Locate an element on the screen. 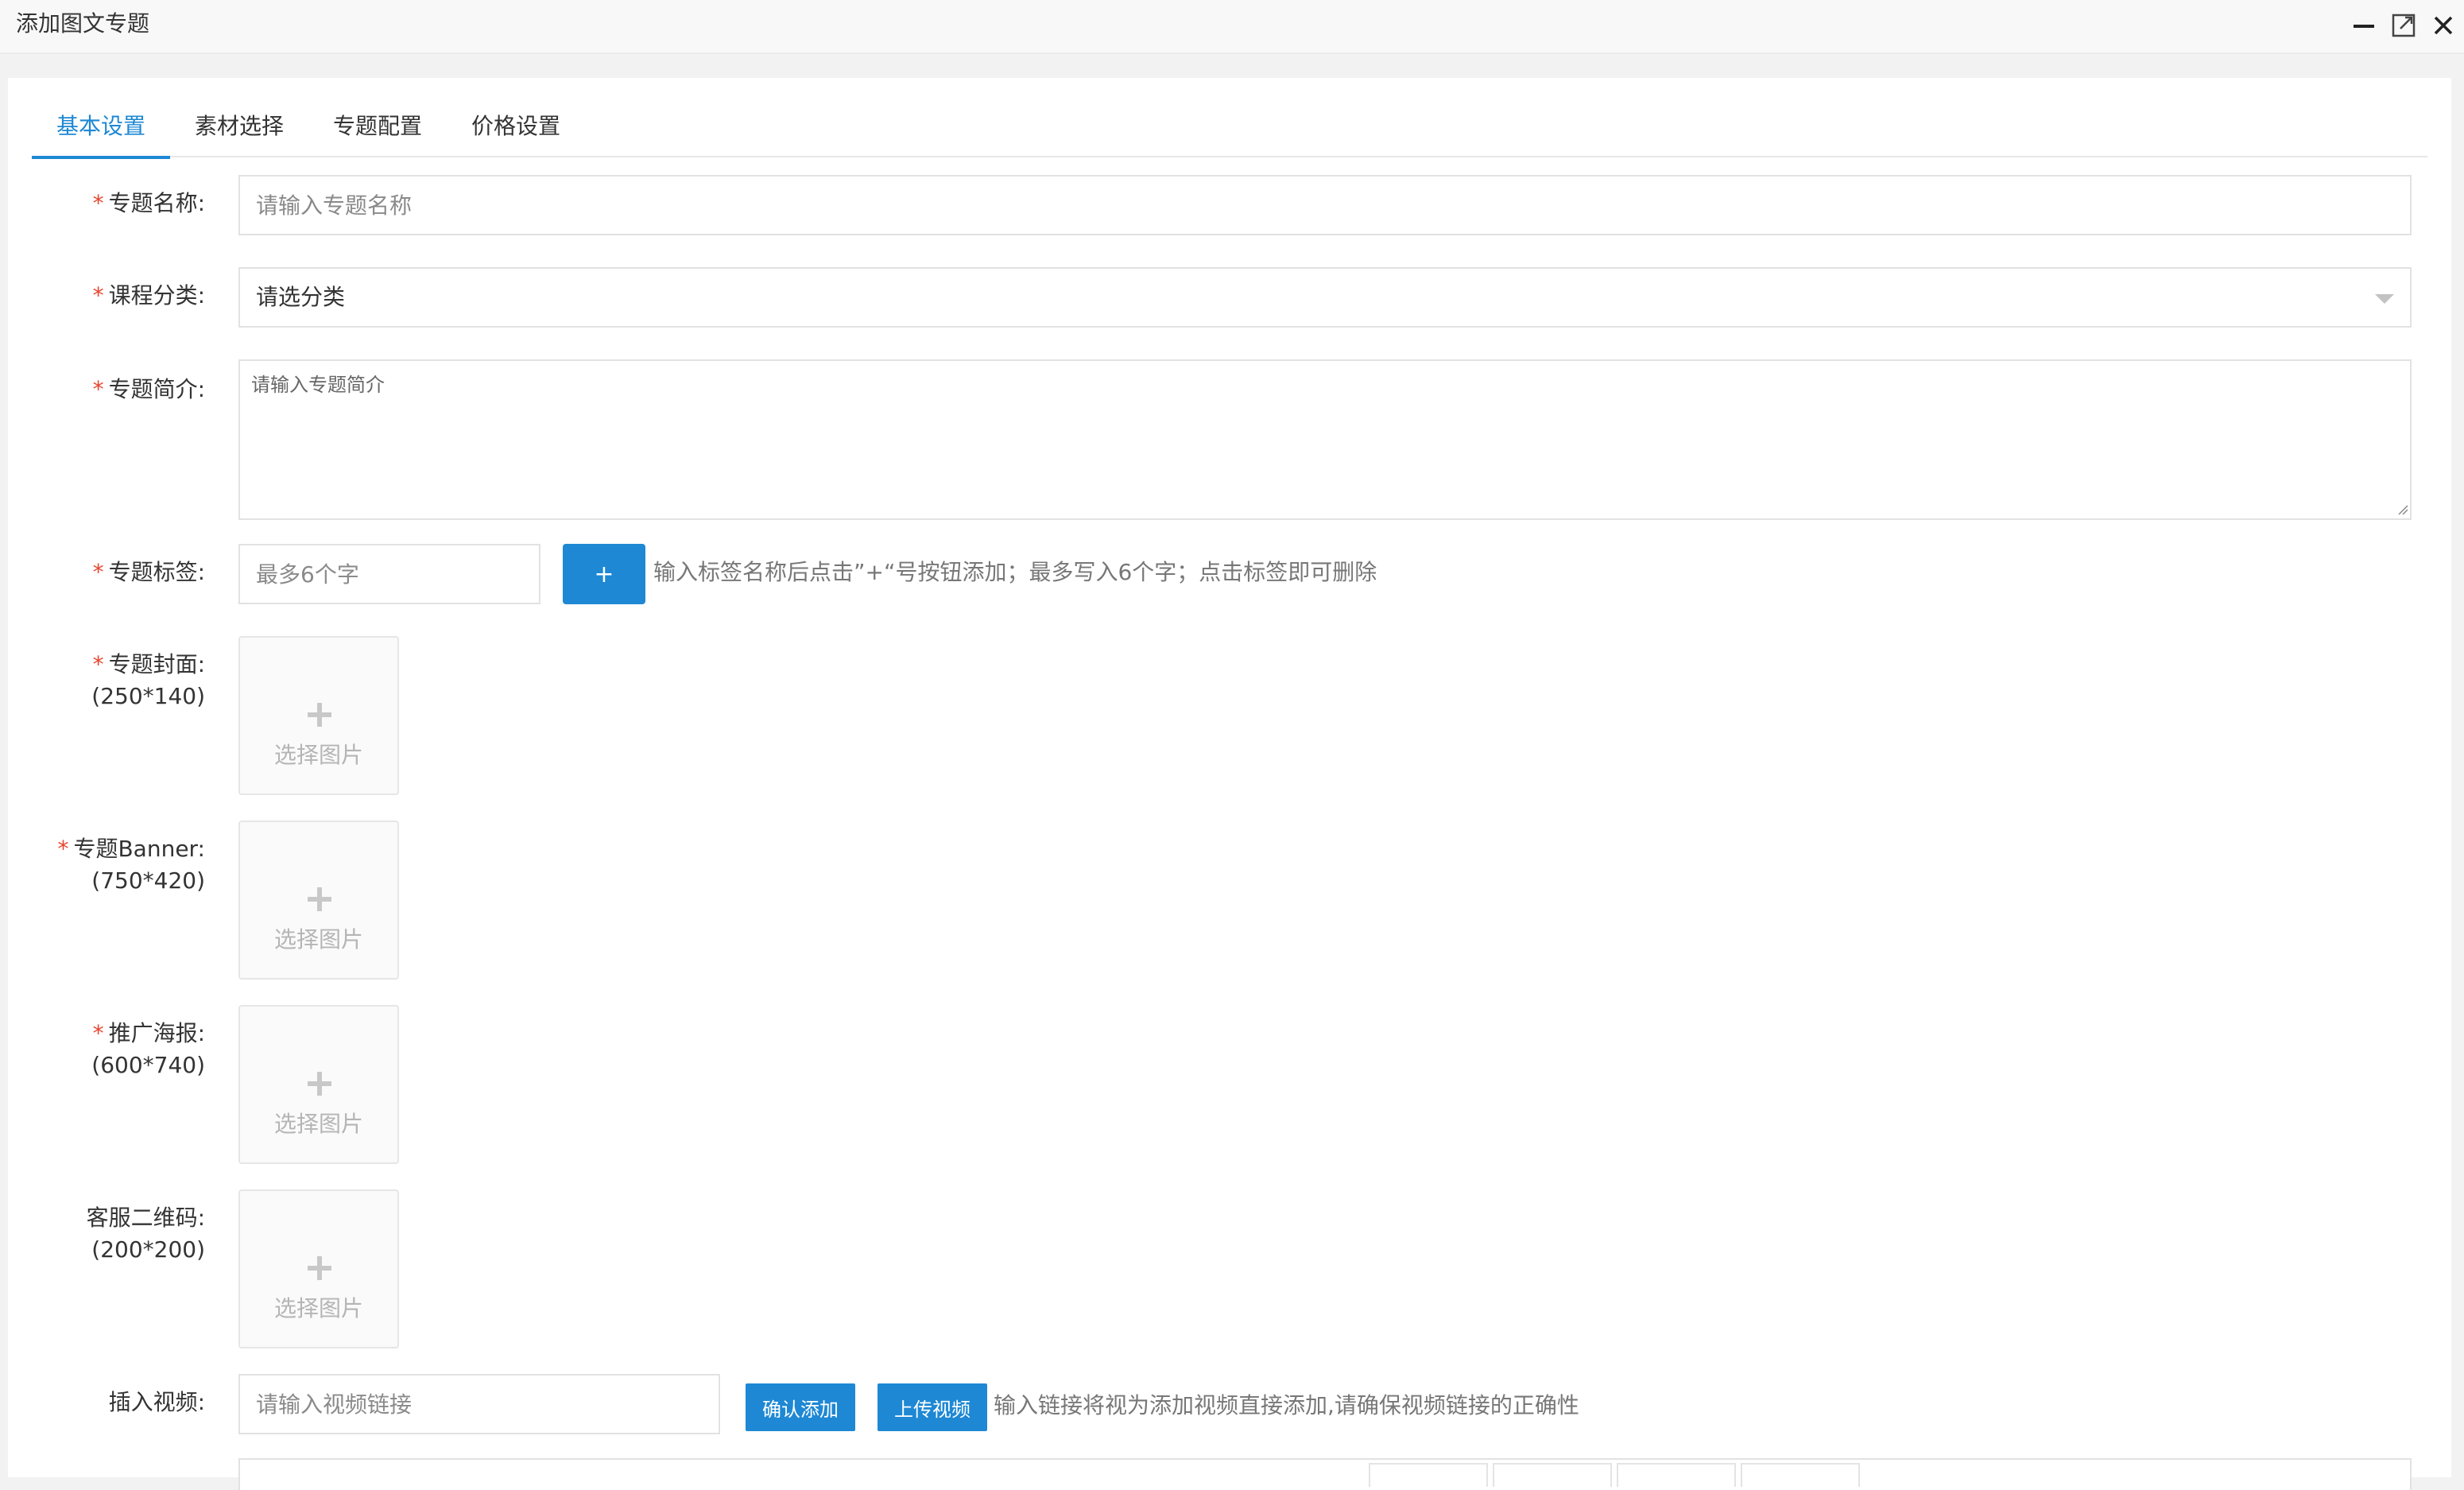 Image resolution: width=2464 pixels, height=1490 pixels. tab-topic-config: 专题配置 is located at coordinates (377, 132).